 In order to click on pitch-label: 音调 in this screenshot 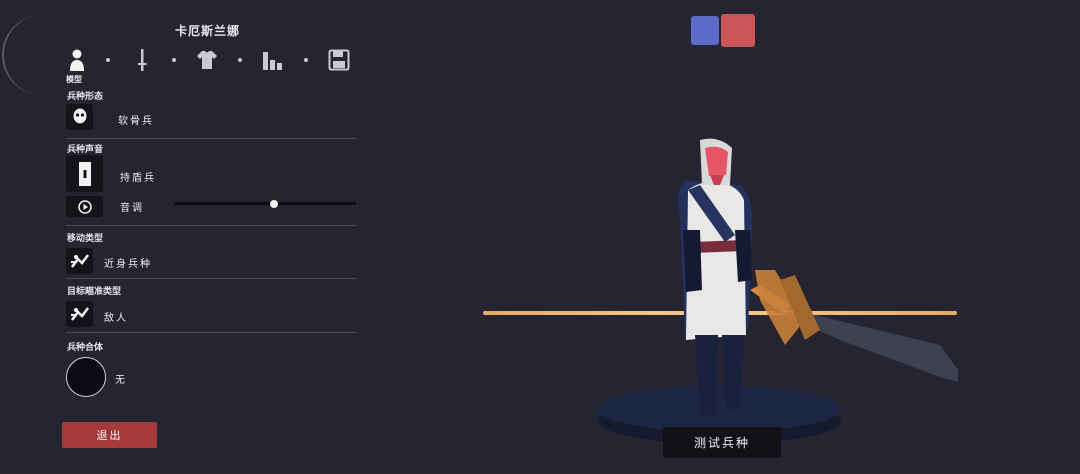, I will do `click(132, 208)`.